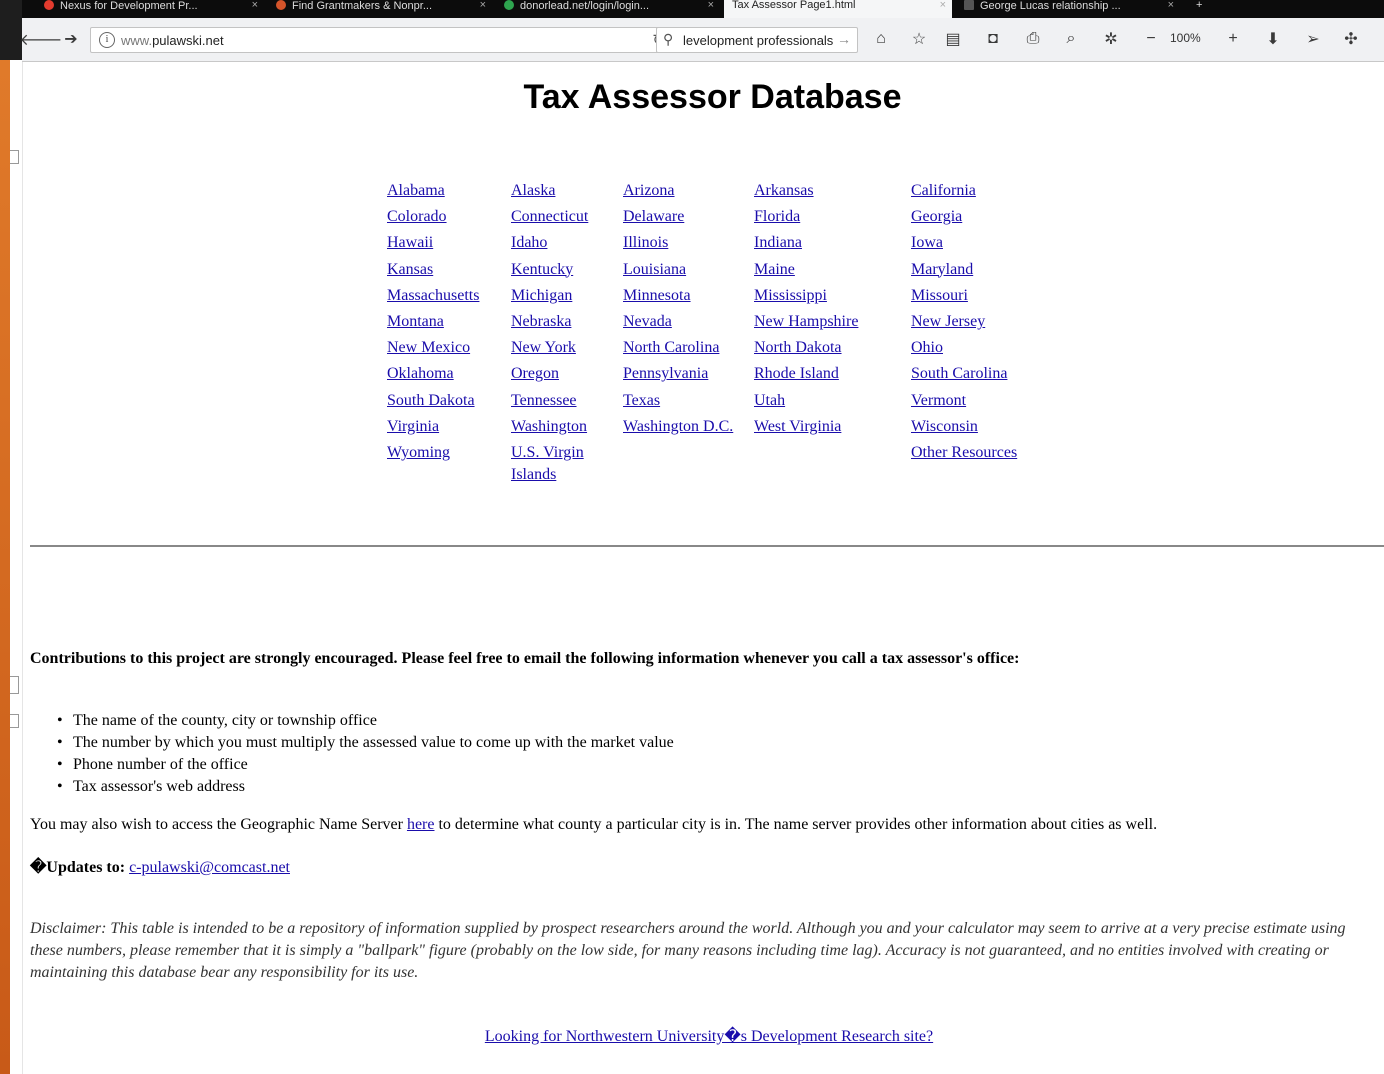 This screenshot has width=1384, height=1074. I want to click on state-link-mississippi: Mississippi, so click(790, 296).